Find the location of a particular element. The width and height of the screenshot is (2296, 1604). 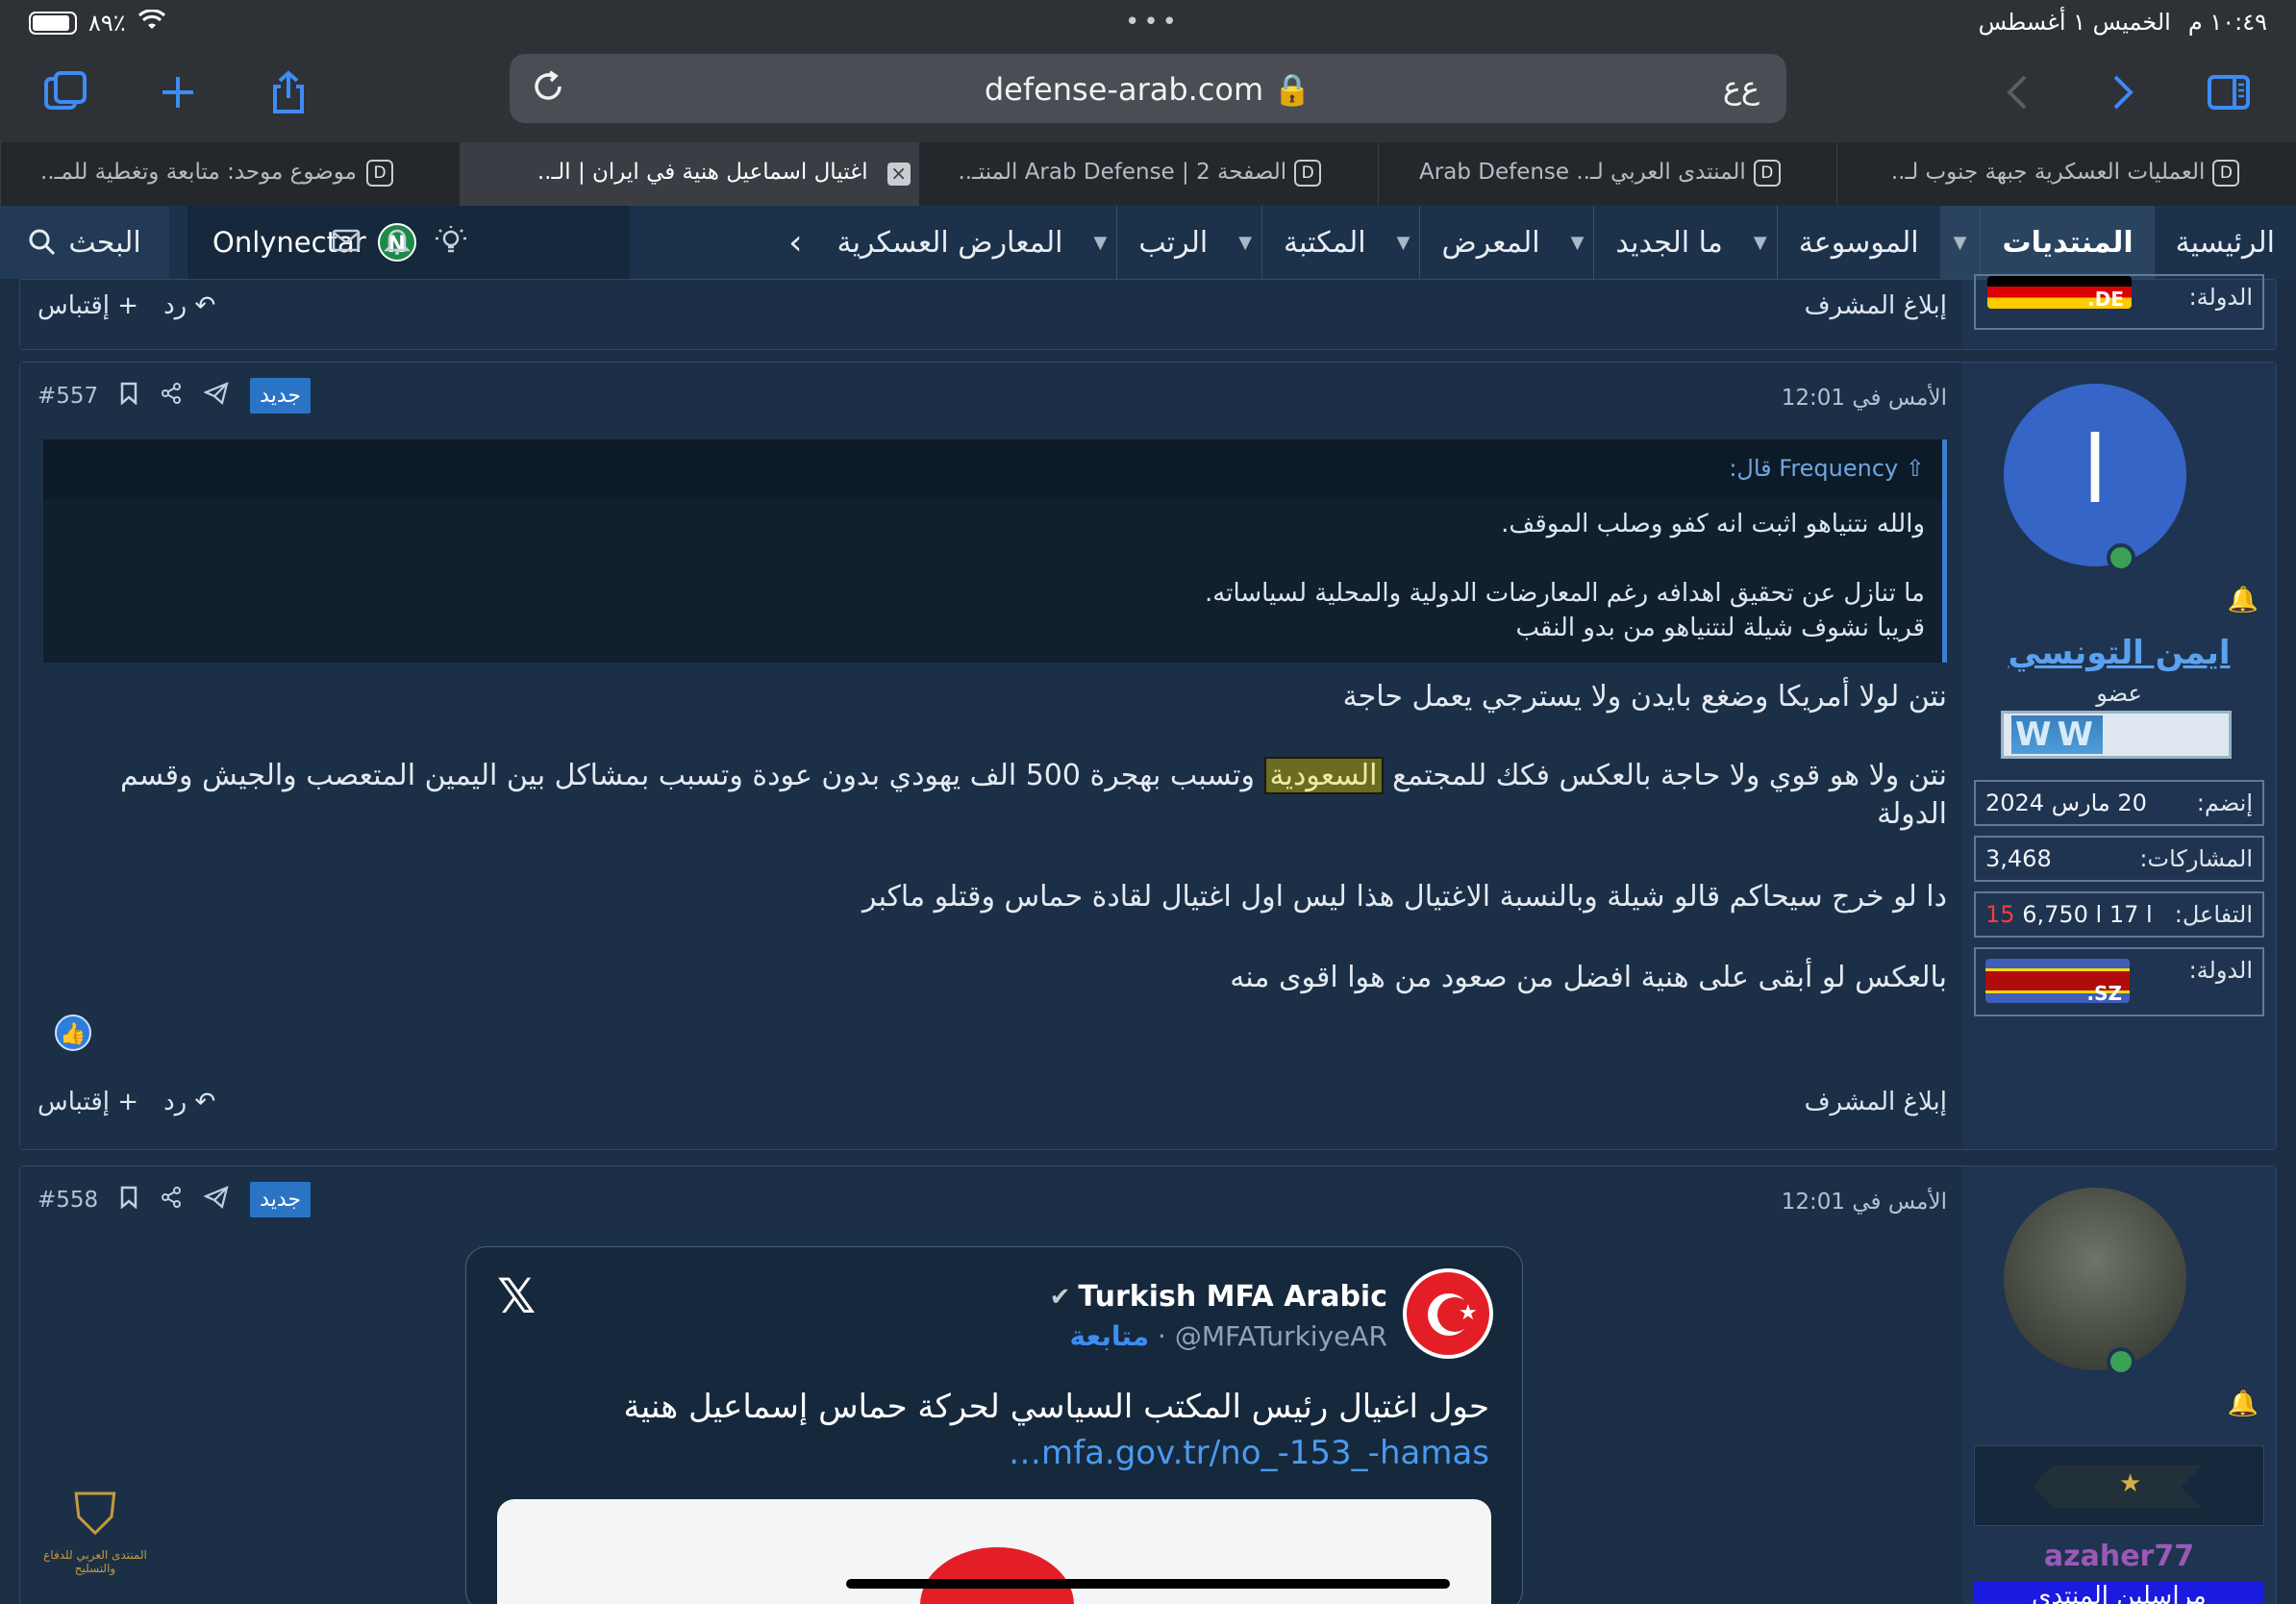

tab-5: D موضوع موحد: متابعة وتغطية للمـ.. is located at coordinates (230, 174).